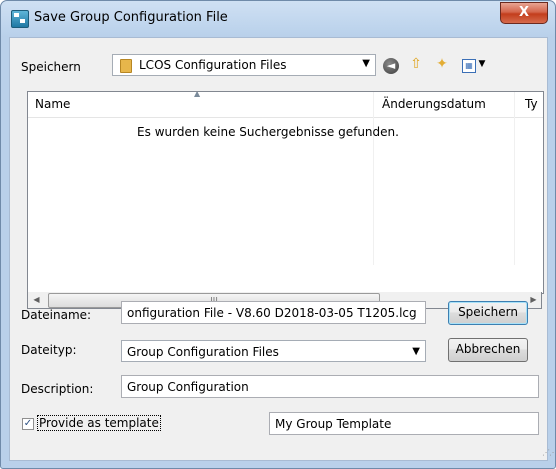 The width and height of the screenshot is (556, 469). I want to click on up-folder-icon: ⇧, so click(416, 64).